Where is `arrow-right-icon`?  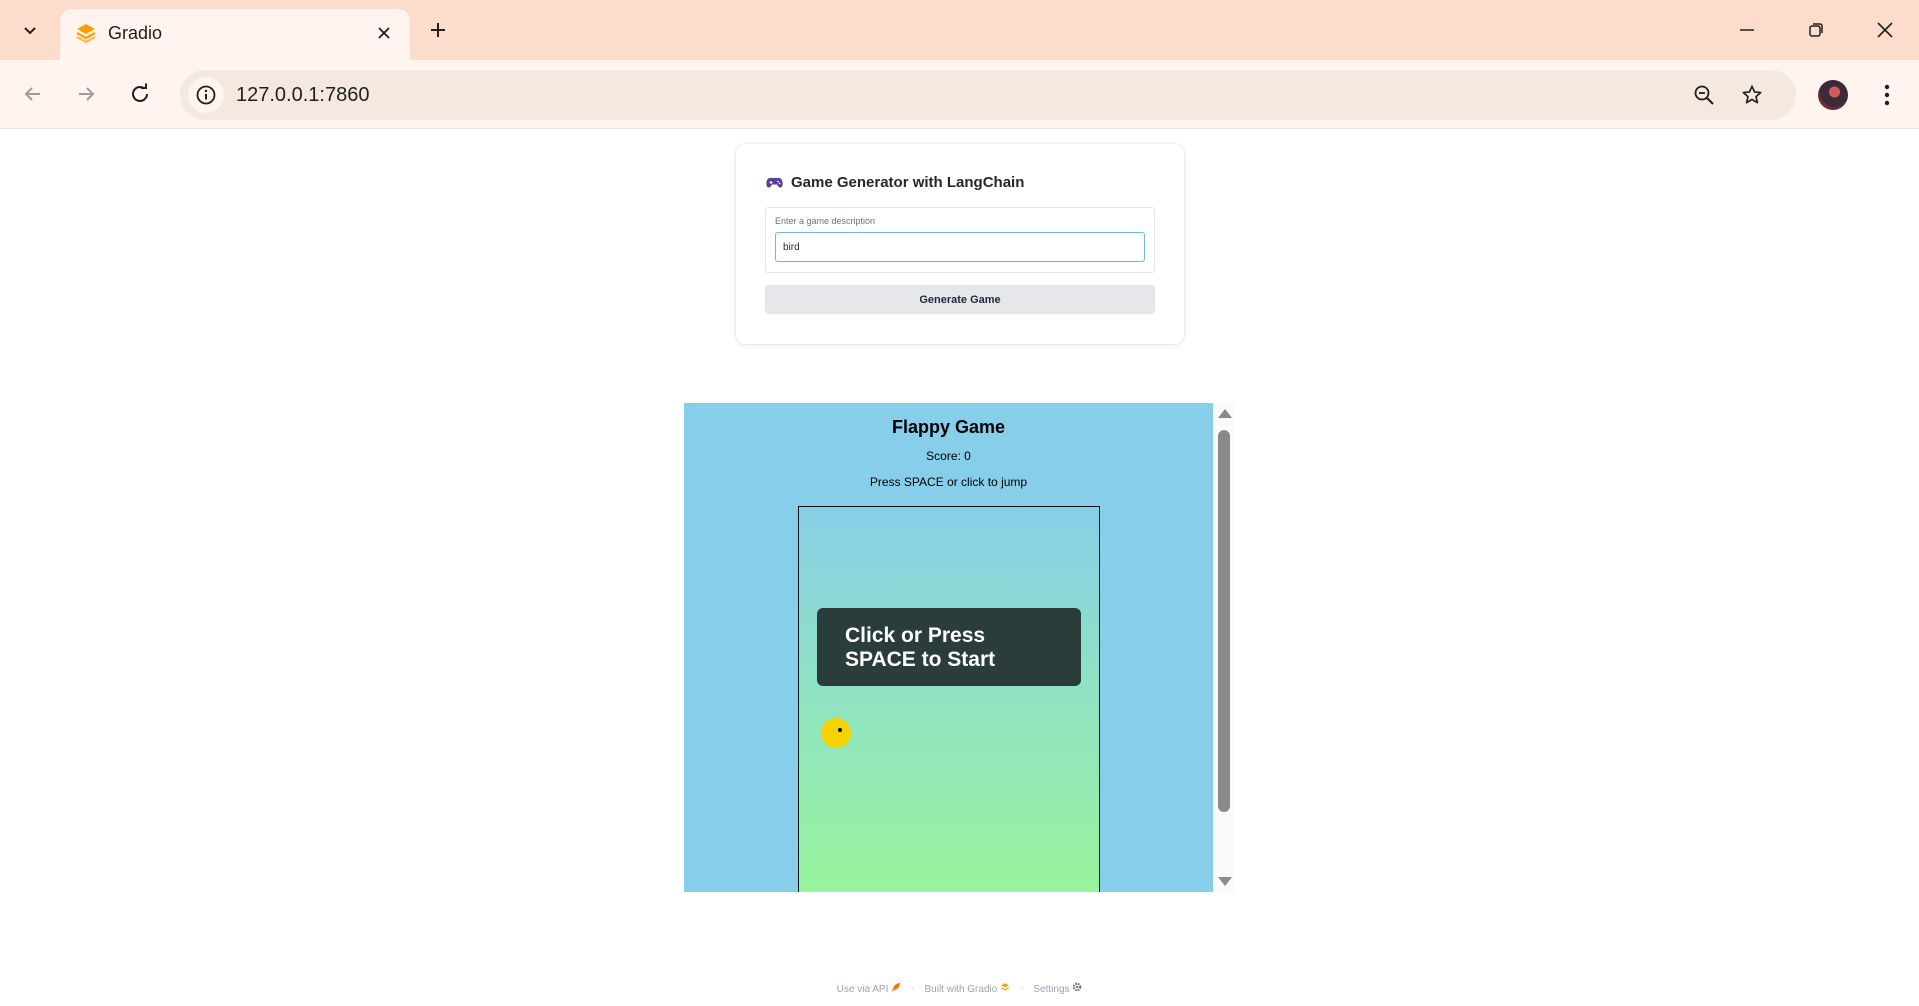 arrow-right-icon is located at coordinates (87, 94).